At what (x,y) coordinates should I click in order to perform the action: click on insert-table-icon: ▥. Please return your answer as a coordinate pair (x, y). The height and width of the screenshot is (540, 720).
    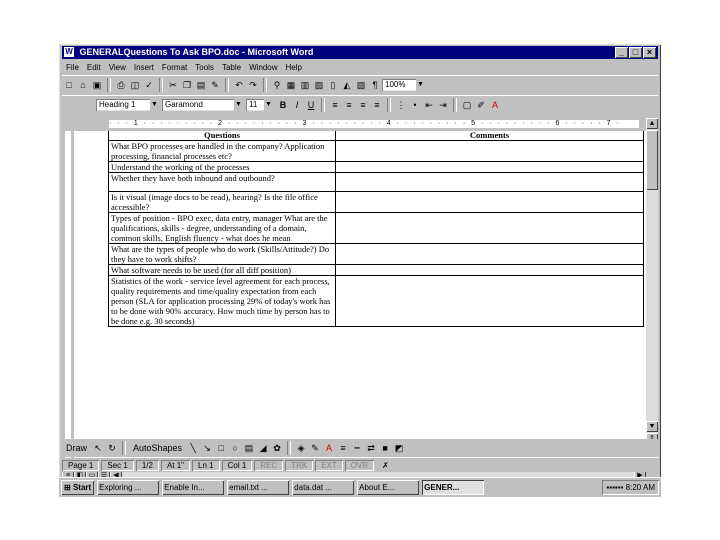
    Looking at the image, I should click on (305, 85).